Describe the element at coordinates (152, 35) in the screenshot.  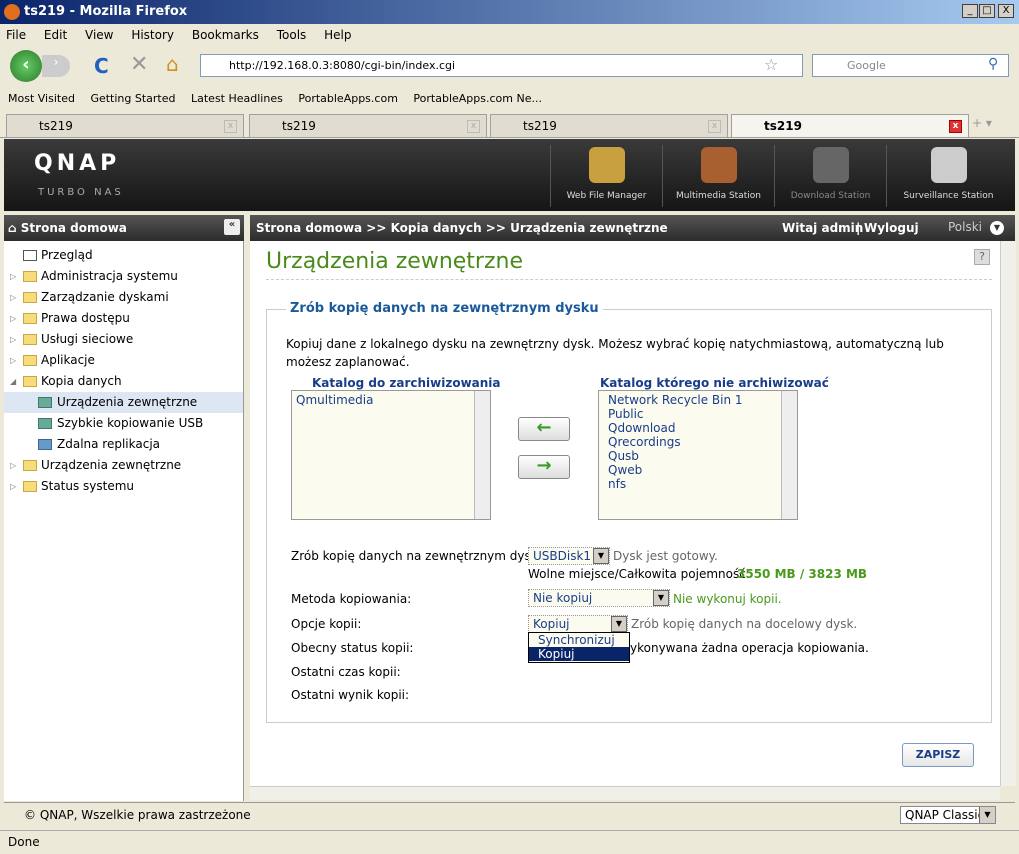
I see `menu-history: History` at that location.